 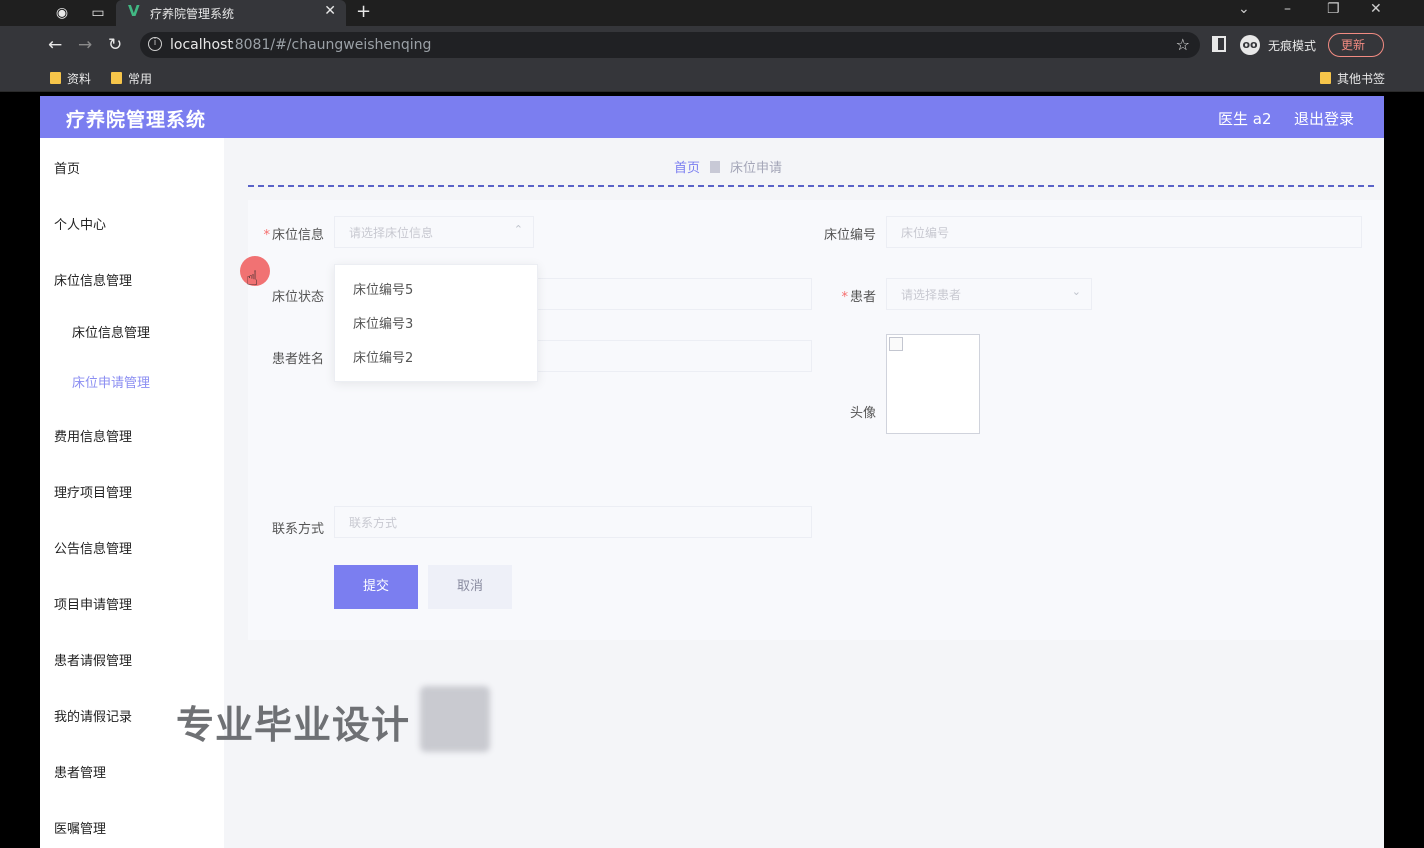 I want to click on logout-link: 退出登录, so click(x=1324, y=118).